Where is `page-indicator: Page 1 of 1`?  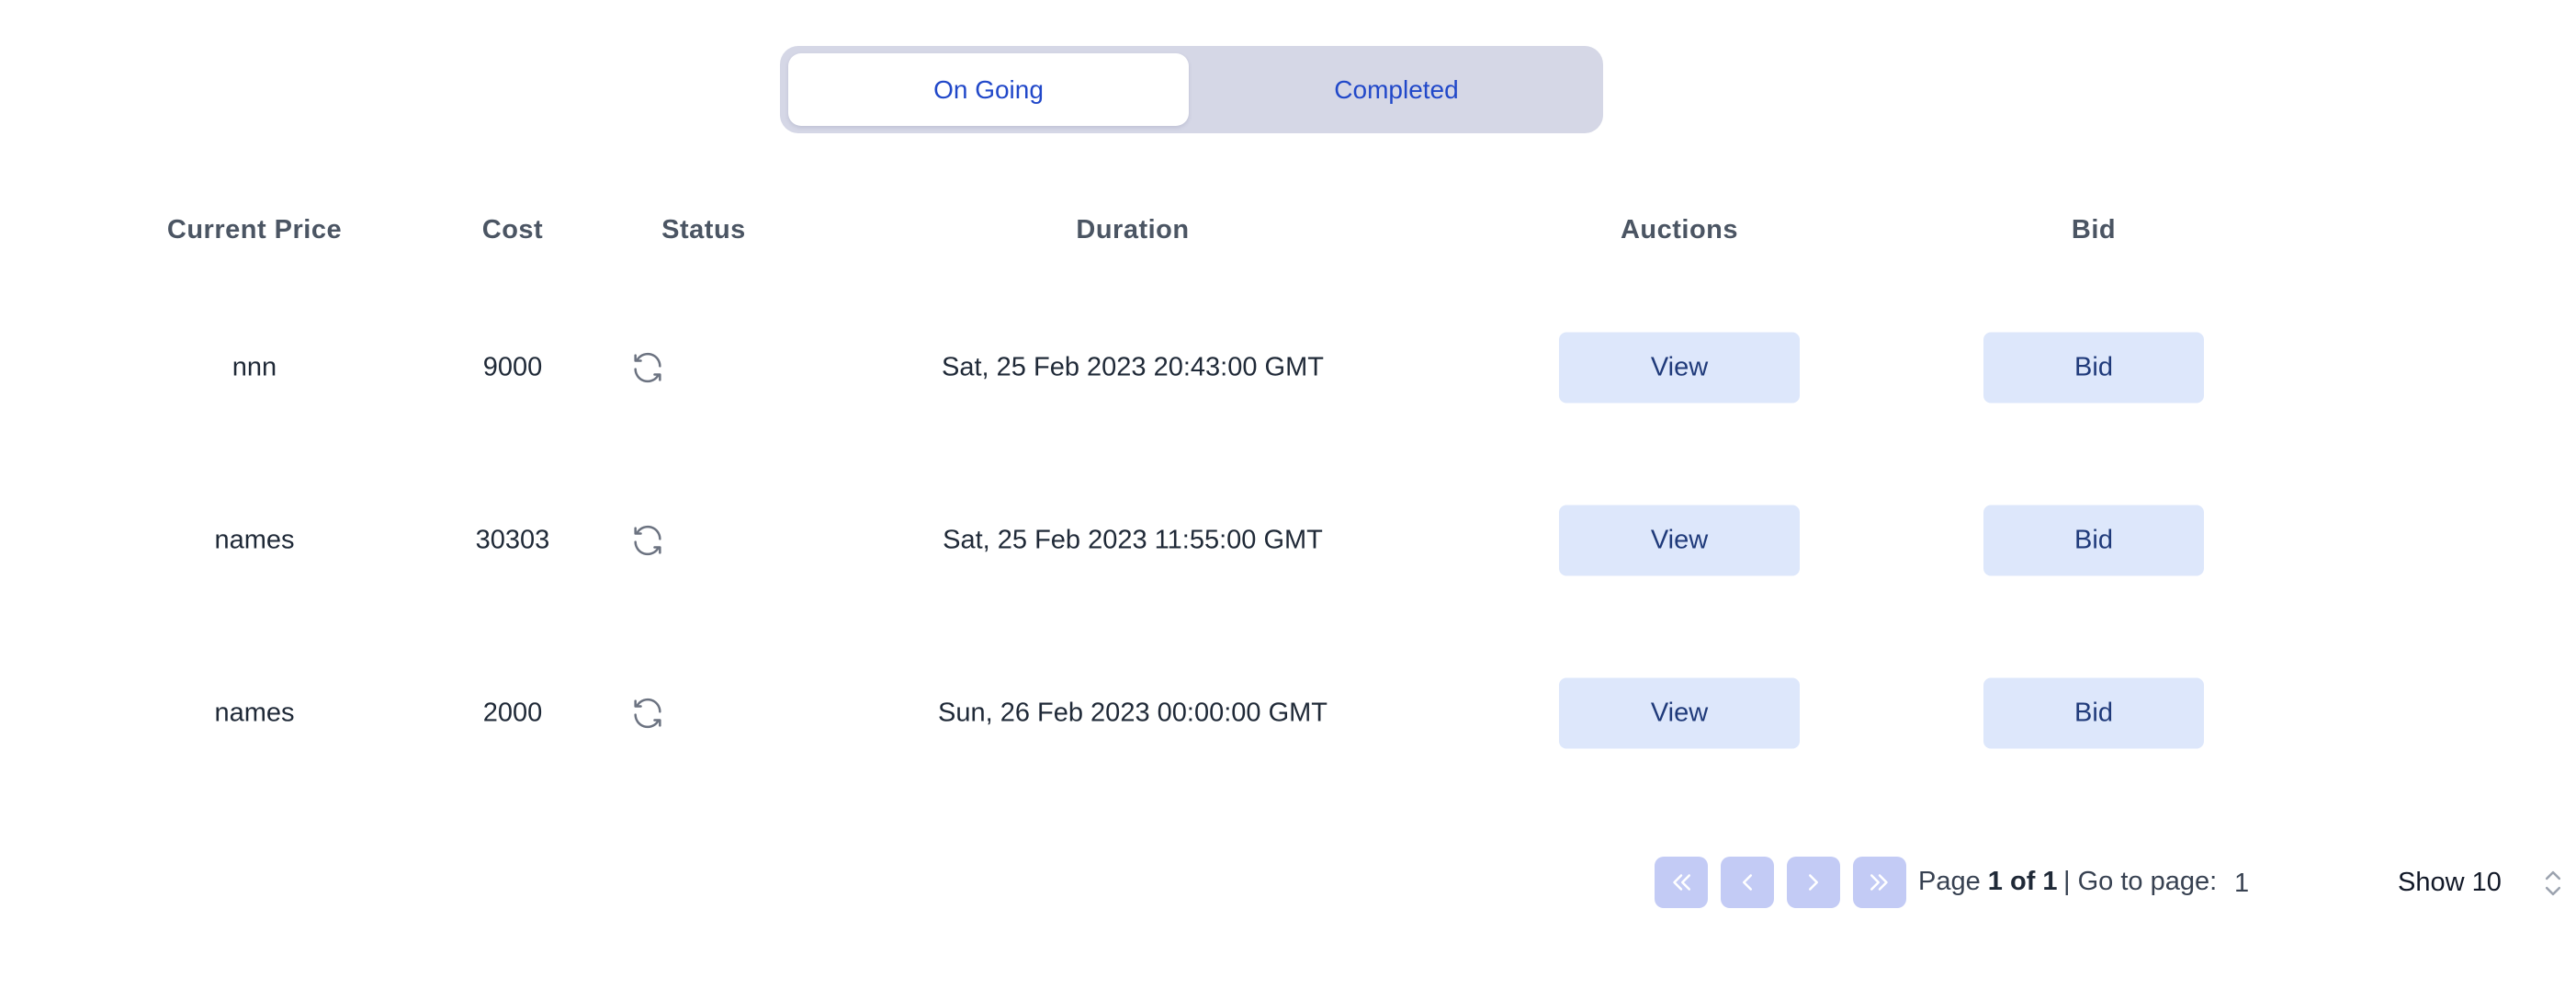
page-indicator: Page 1 of 1 is located at coordinates (1988, 882).